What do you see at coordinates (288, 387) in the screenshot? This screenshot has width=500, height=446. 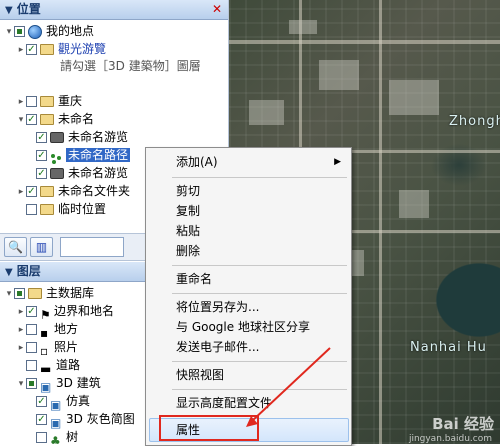 I see `annotation-arrow` at bounding box center [288, 387].